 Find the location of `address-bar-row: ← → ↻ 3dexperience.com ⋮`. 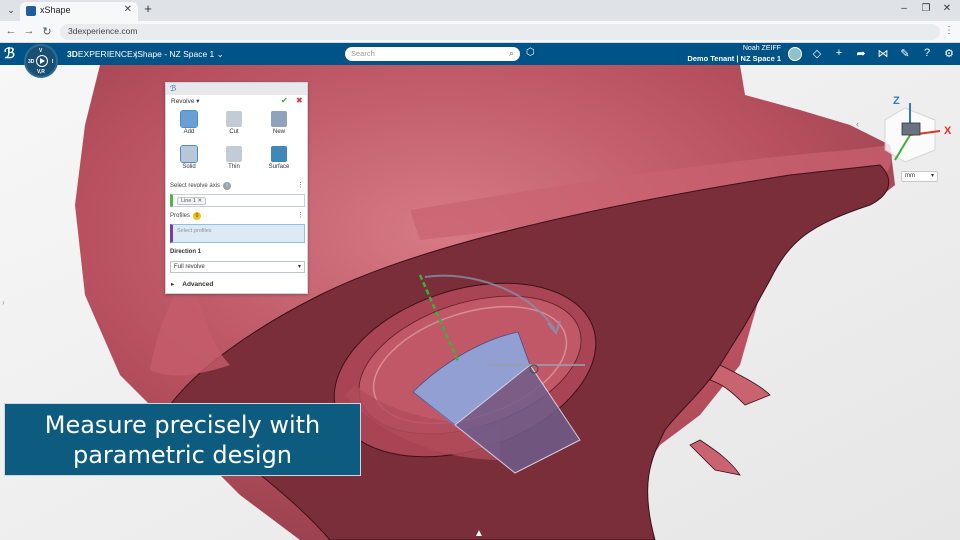

address-bar-row: ← → ↻ 3dexperience.com ⋮ is located at coordinates (480, 32).